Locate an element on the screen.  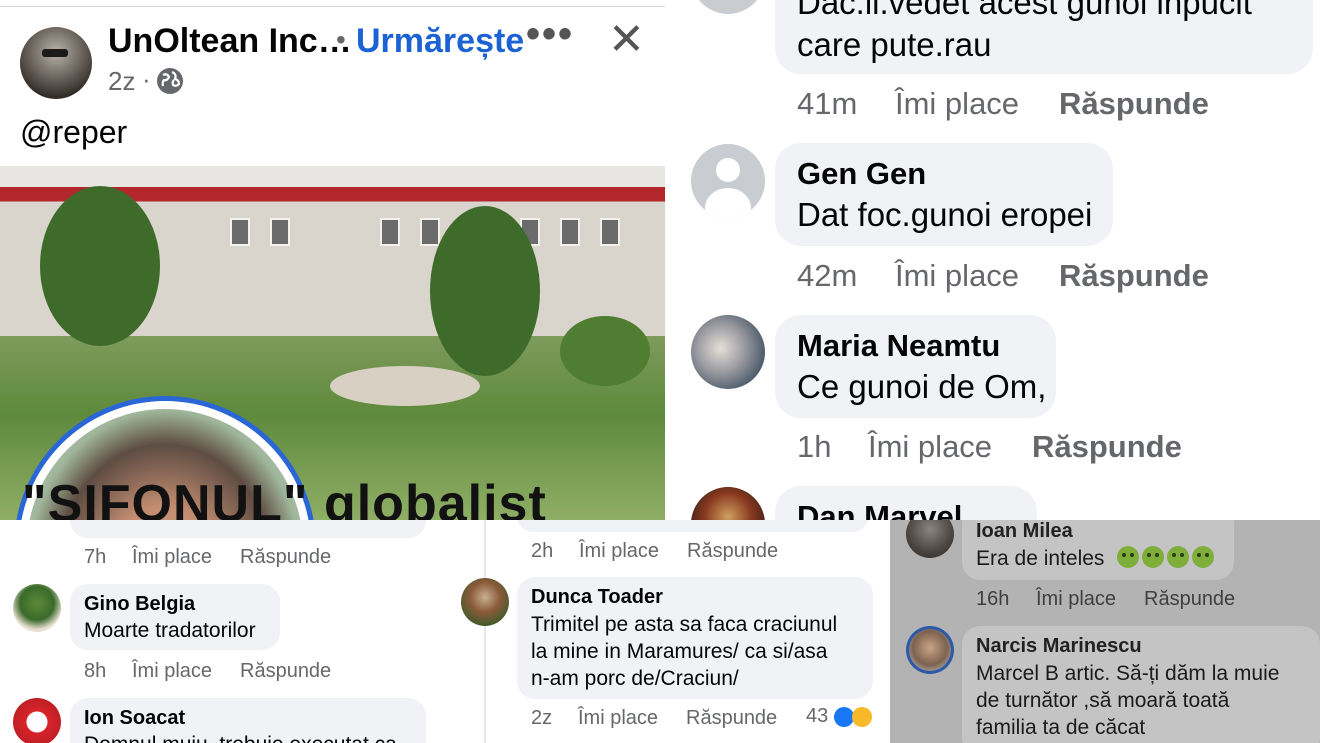
comment-text: Domnul muiu. trebuie executat ca is located at coordinates (240, 738).